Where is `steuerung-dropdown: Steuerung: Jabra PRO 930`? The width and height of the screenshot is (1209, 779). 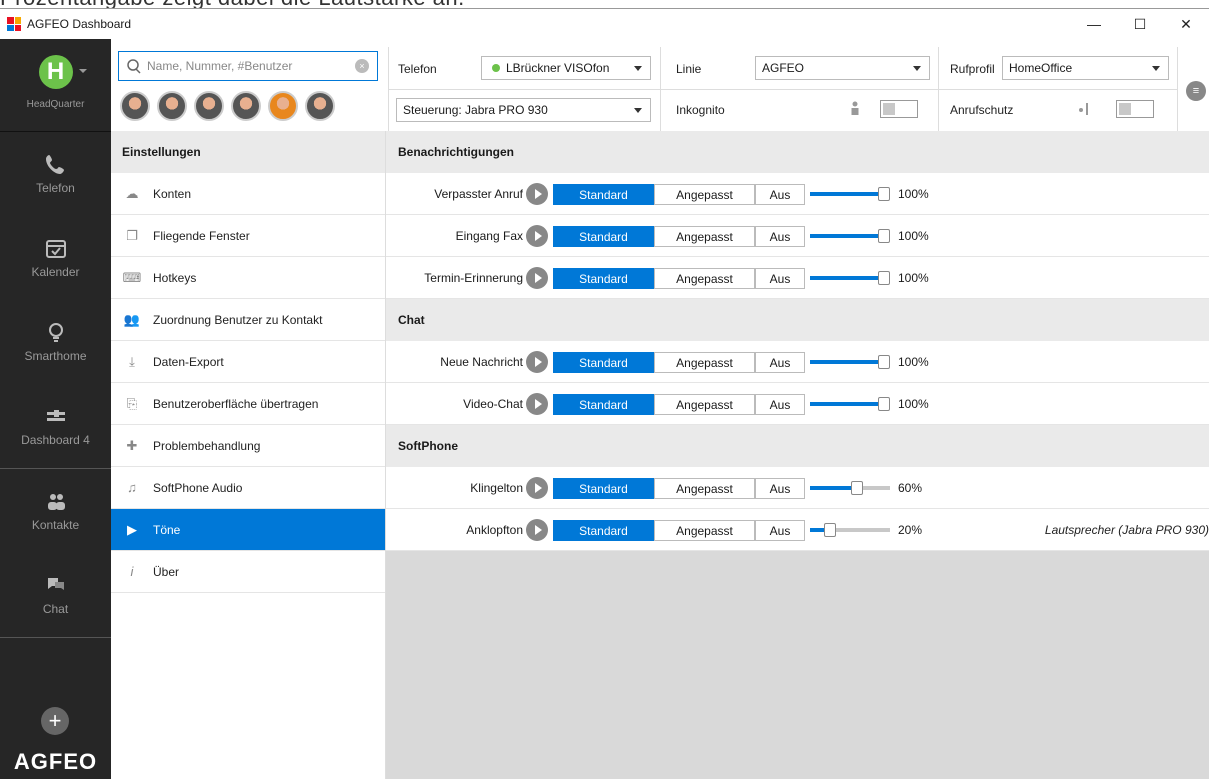 steuerung-dropdown: Steuerung: Jabra PRO 930 is located at coordinates (523, 110).